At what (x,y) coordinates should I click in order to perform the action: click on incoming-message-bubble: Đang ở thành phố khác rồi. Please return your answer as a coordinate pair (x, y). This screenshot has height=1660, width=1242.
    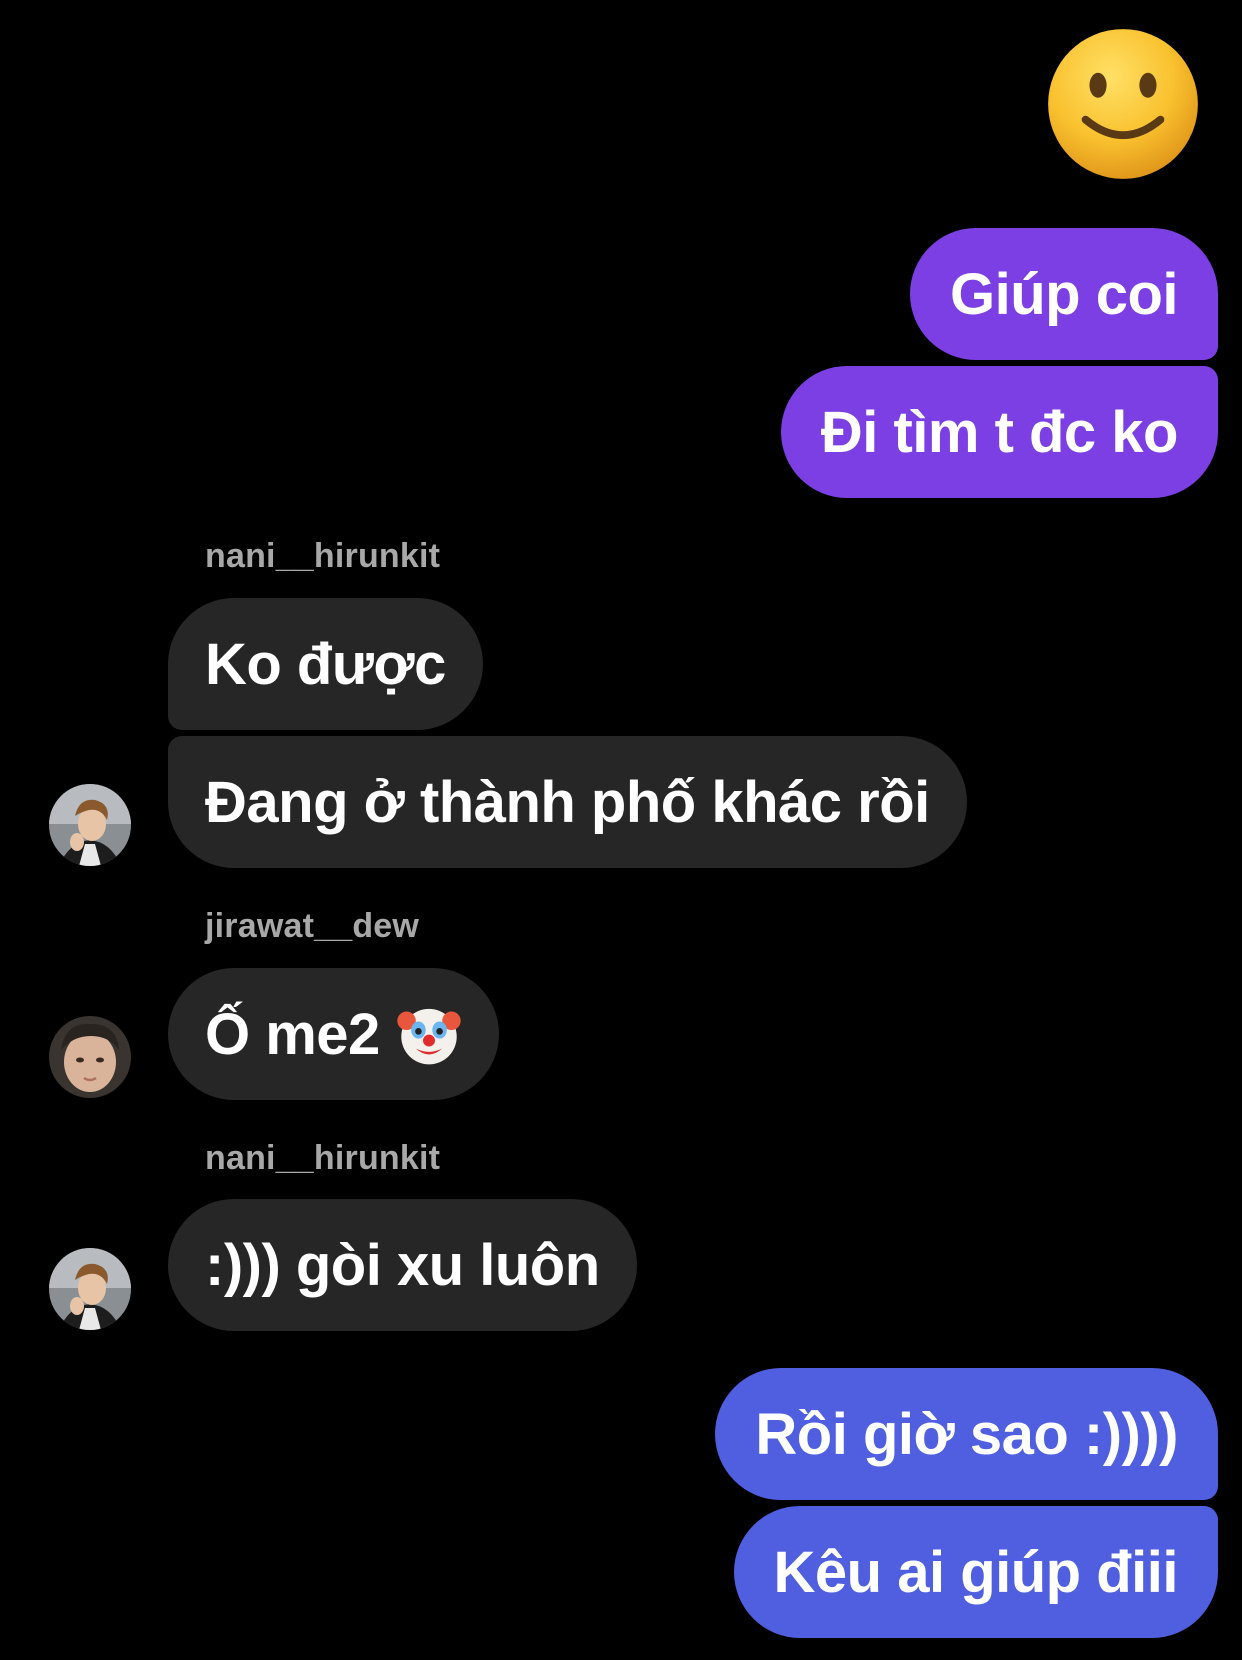
    Looking at the image, I should click on (567, 802).